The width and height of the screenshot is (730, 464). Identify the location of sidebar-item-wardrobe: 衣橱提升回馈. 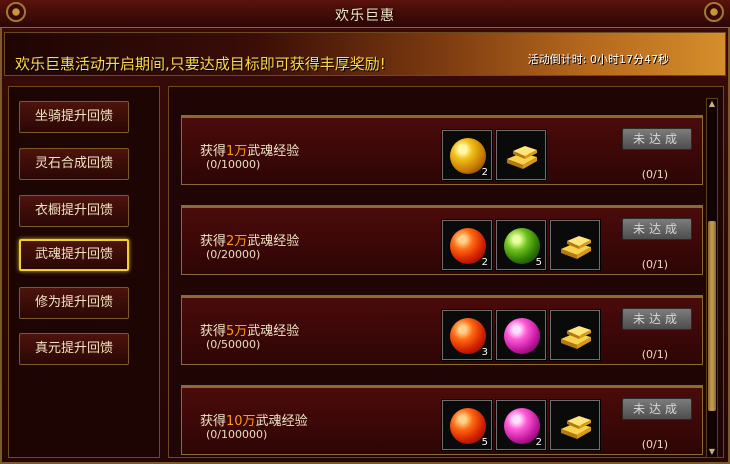
(74, 211).